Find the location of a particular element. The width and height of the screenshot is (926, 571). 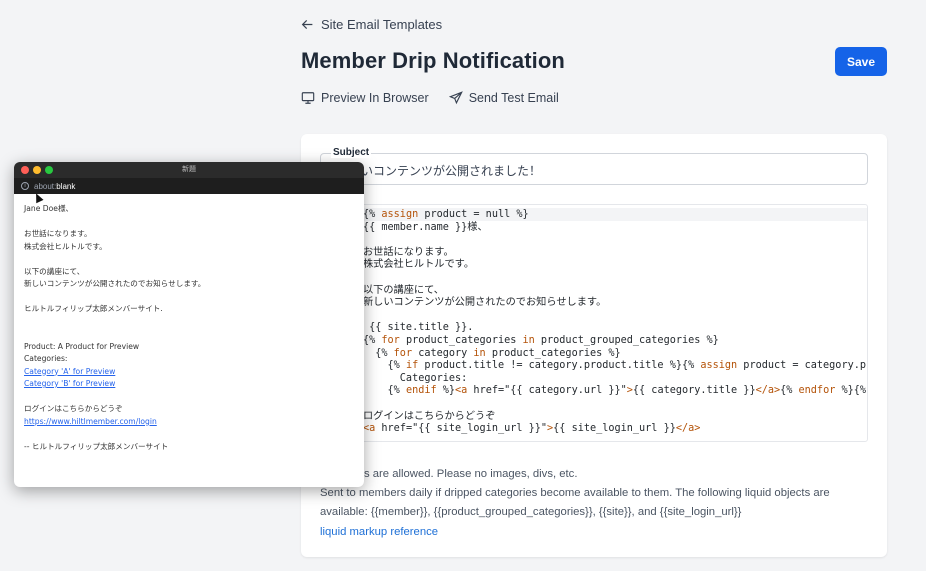

preview-line: https://www.hiltlmember.com/login is located at coordinates (189, 422).